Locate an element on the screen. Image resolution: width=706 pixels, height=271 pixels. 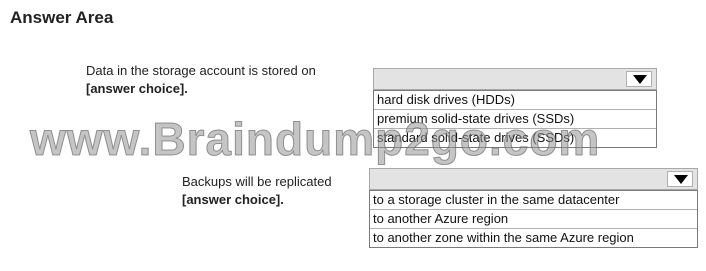
dropdown-2-selected is located at coordinates (533, 179).